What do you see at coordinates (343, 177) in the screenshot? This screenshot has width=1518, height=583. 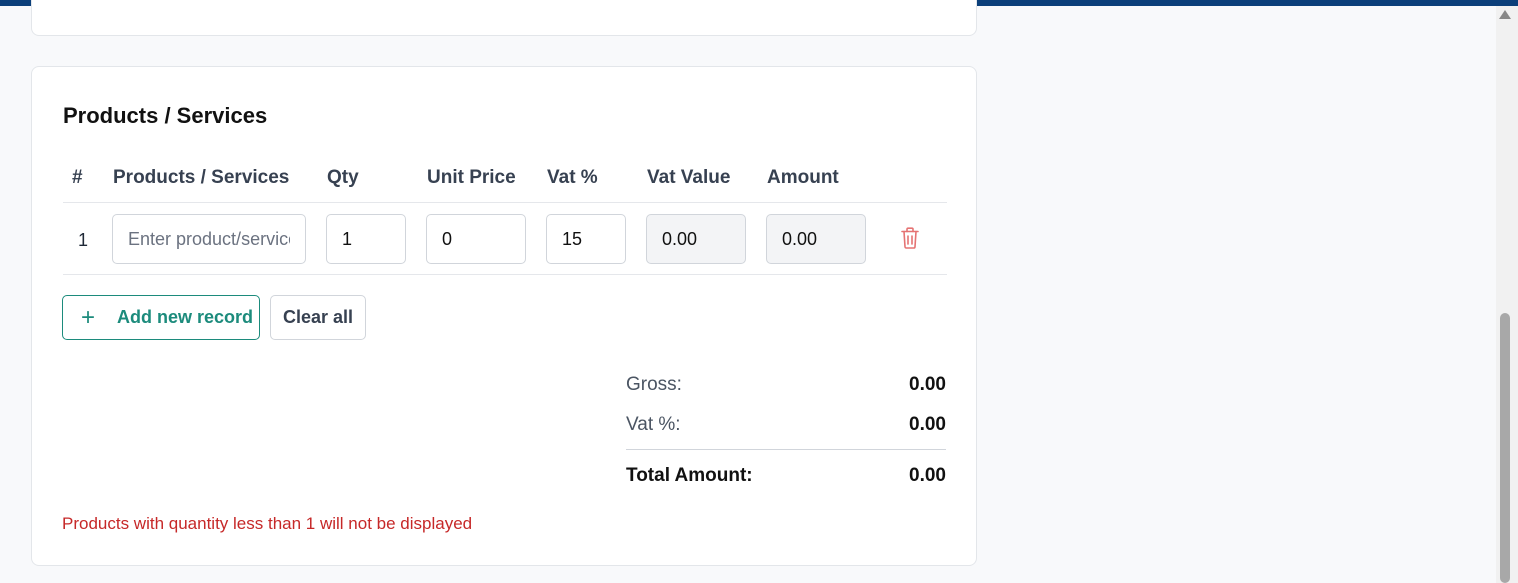 I see `header-qty: Qty` at bounding box center [343, 177].